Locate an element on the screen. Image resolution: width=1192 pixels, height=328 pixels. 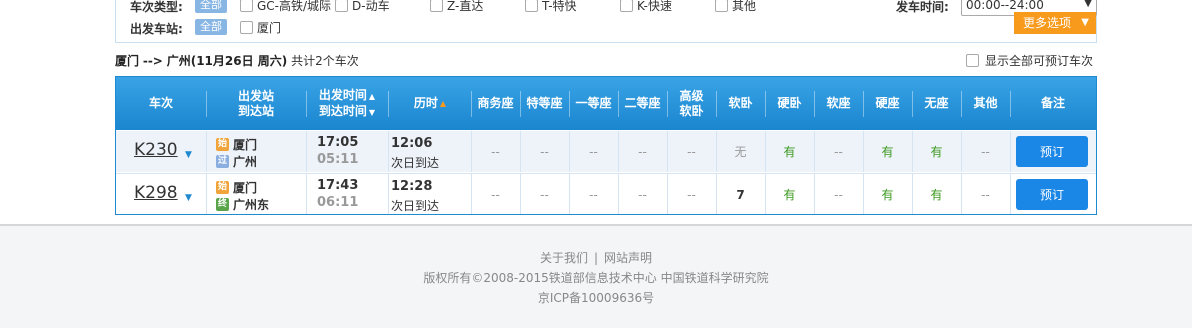
depart-time: 17:43 is located at coordinates (338, 185).